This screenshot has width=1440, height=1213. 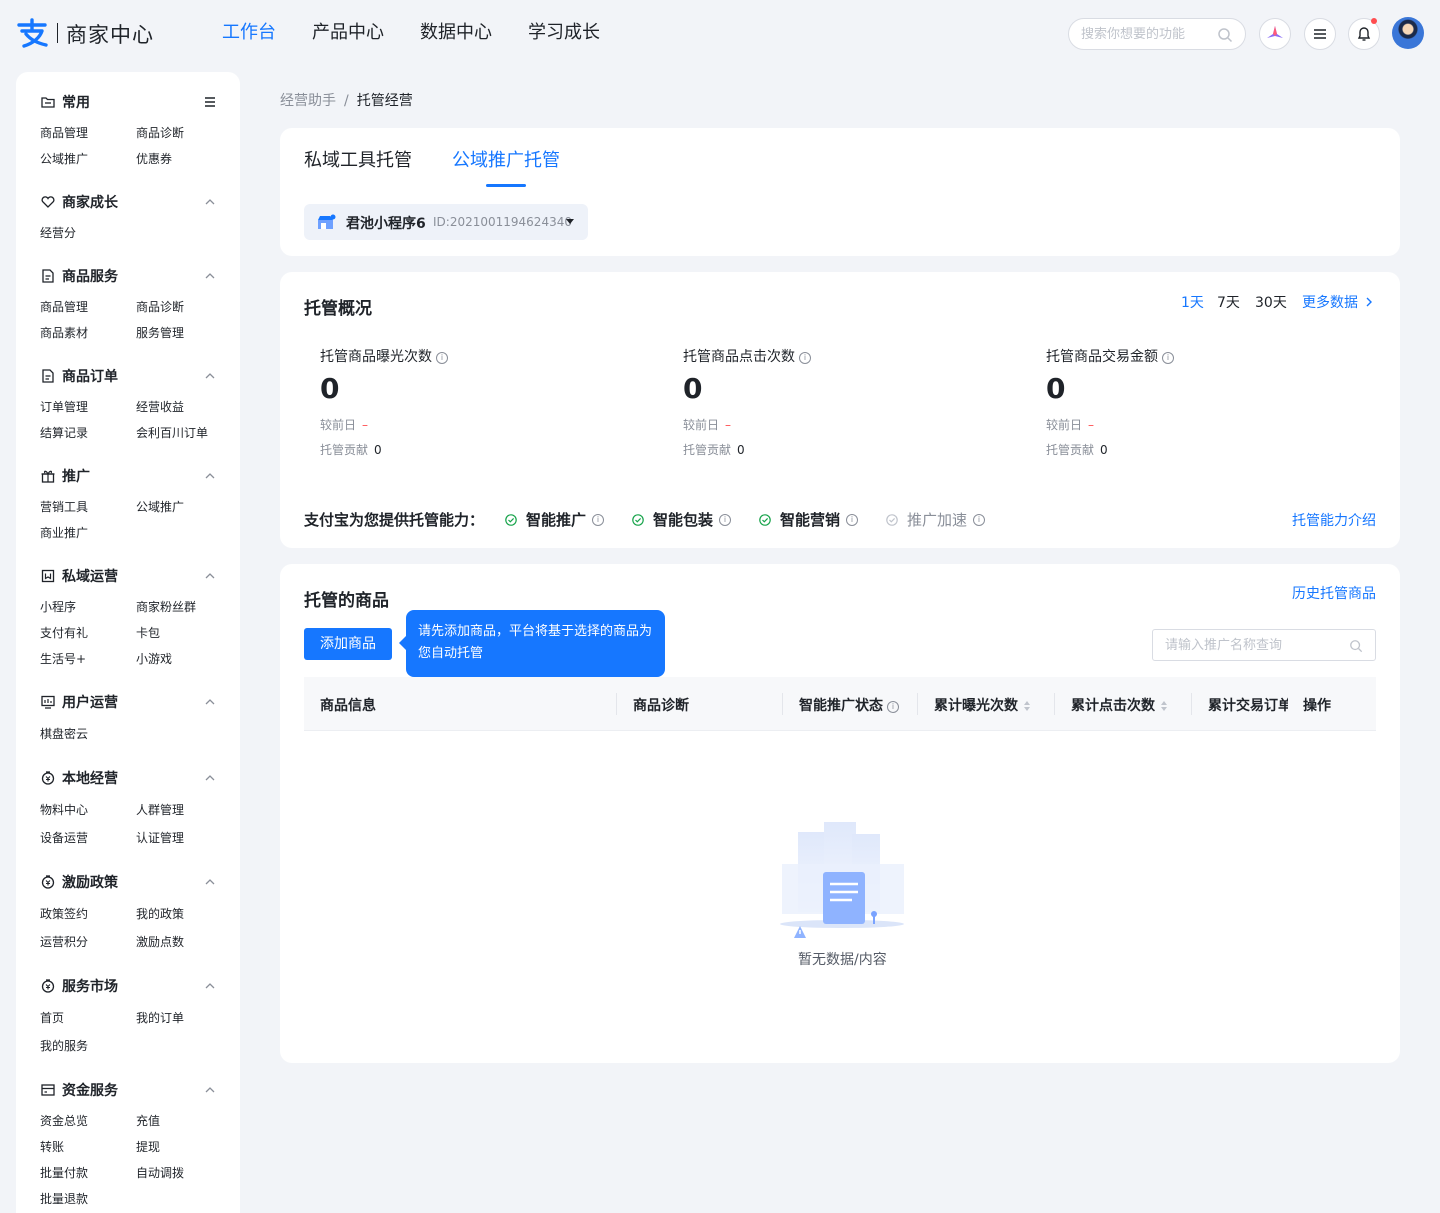 I want to click on sidebar-link: 转账, so click(x=52, y=1146).